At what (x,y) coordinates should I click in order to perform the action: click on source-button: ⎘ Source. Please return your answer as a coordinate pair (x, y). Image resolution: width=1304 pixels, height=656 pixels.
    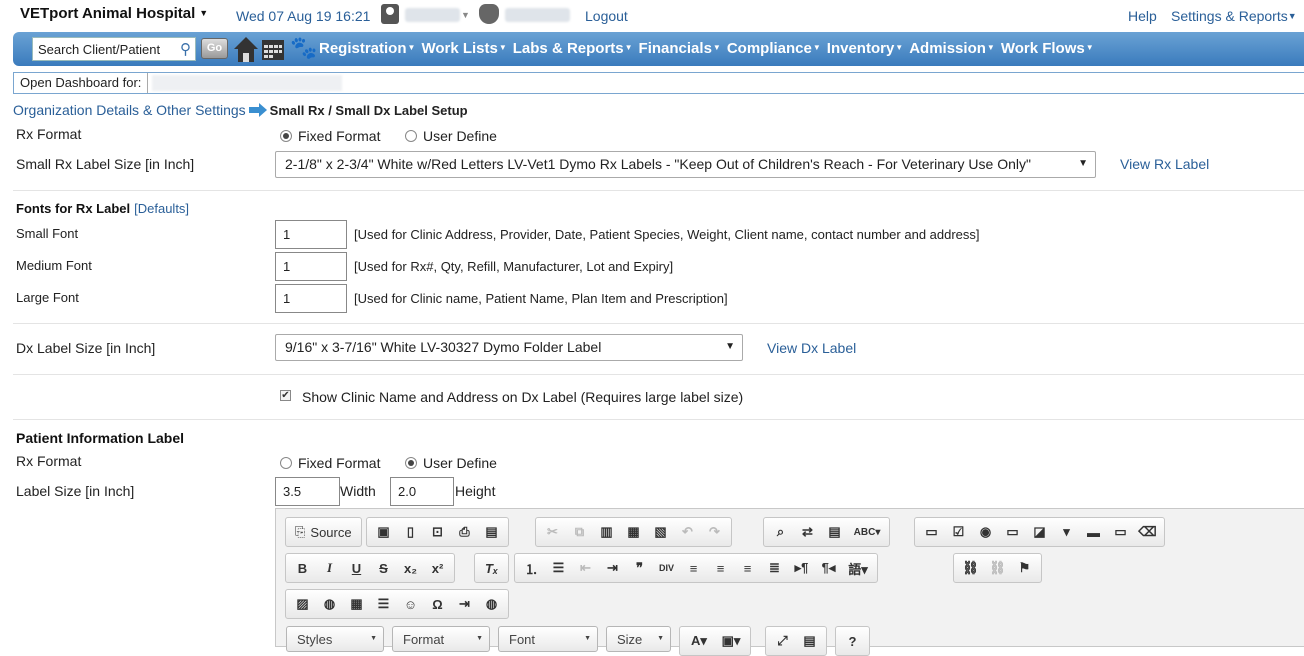
    Looking at the image, I should click on (323, 532).